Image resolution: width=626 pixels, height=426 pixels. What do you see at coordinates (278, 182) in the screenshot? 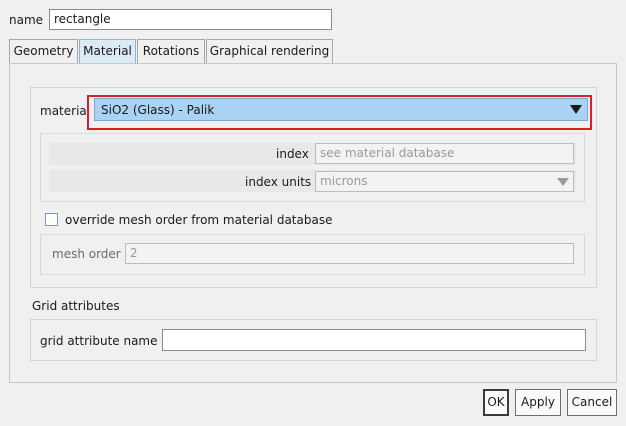
I see `index-units-label: index units` at bounding box center [278, 182].